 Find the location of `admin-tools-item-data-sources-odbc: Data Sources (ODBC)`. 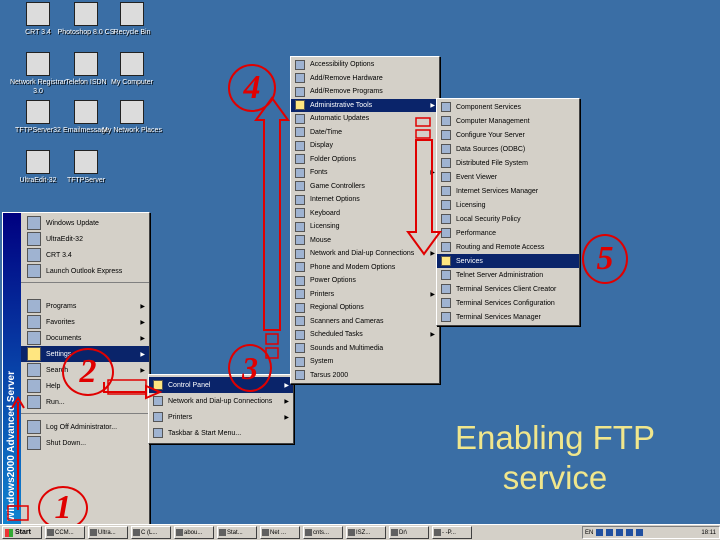

admin-tools-item-data-sources-odbc: Data Sources (ODBC) is located at coordinates (508, 149).